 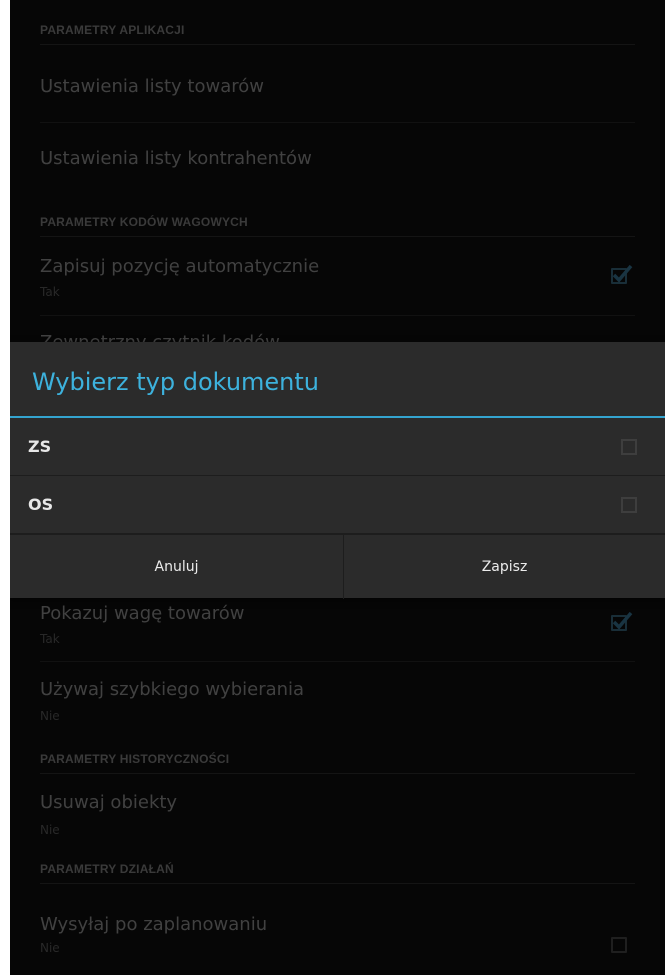 I want to click on option-label: ZS, so click(x=40, y=446).